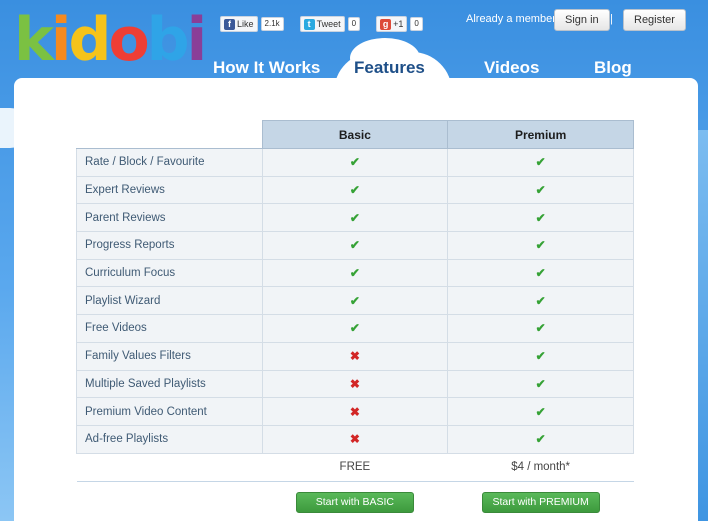 The image size is (708, 521). Describe the element at coordinates (169, 162) in the screenshot. I see `feature-name: Rate / Block / Favourite` at that location.